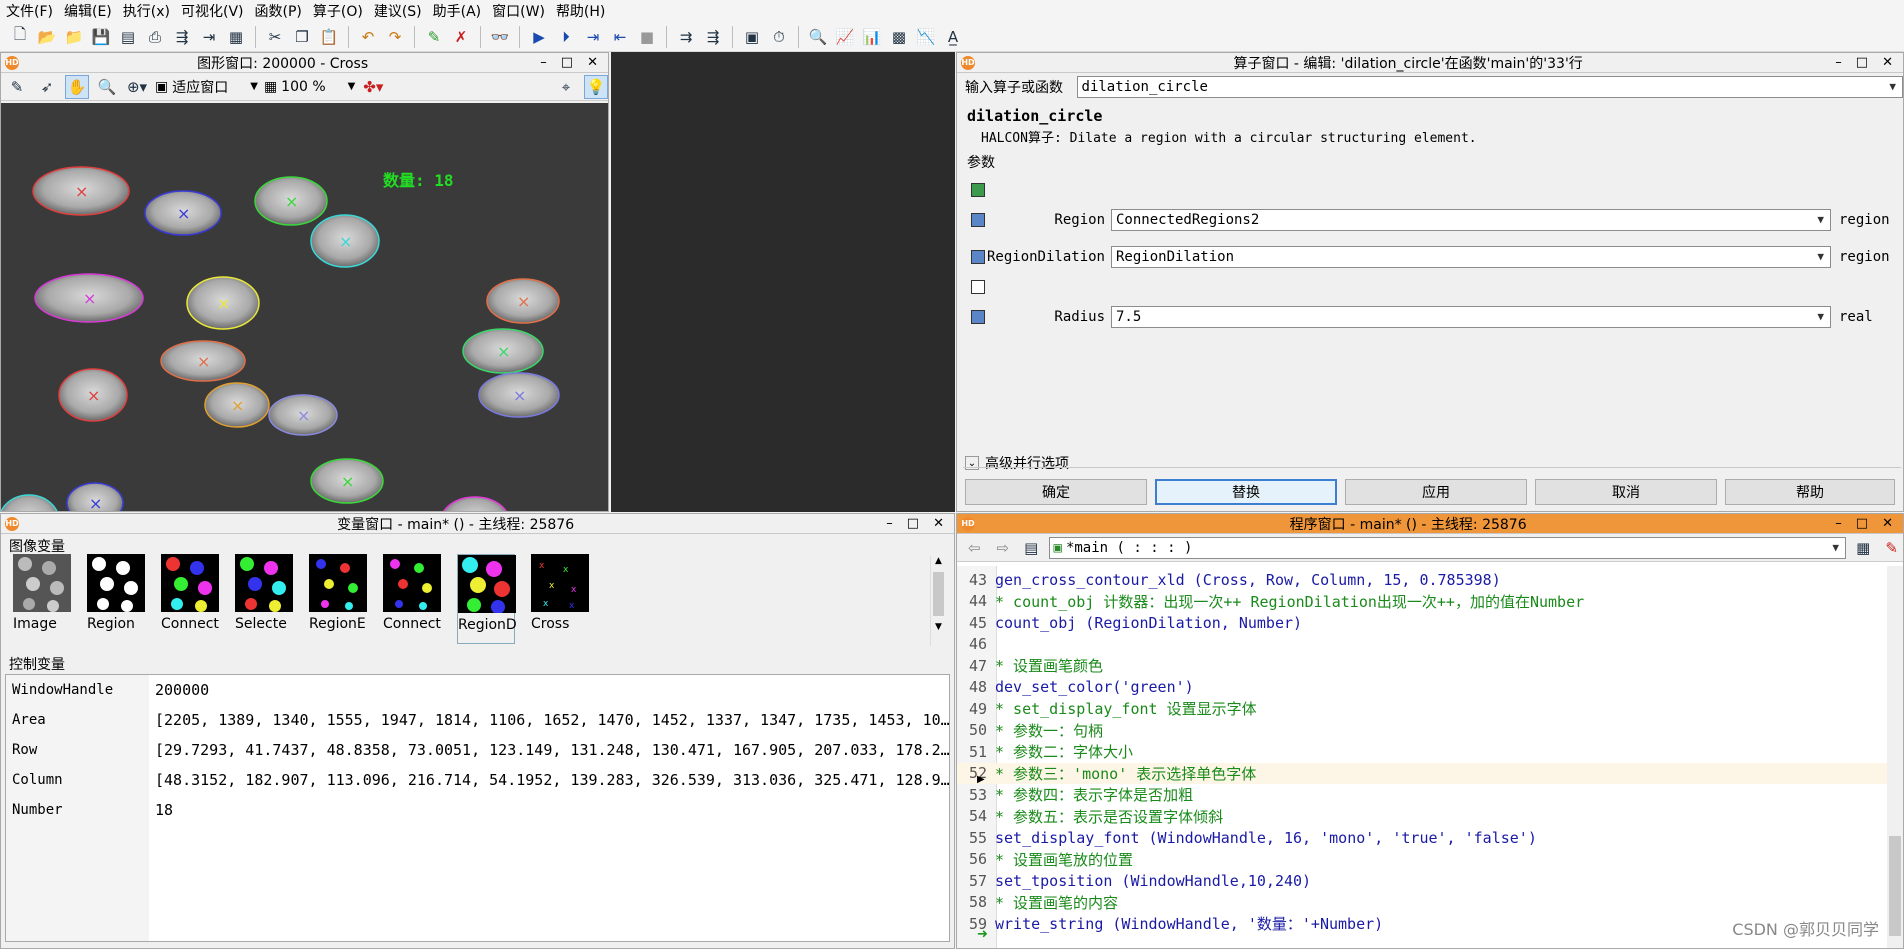 This screenshot has width=1904, height=949. Describe the element at coordinates (395, 37) in the screenshot. I see `redo-icon: ↷` at that location.